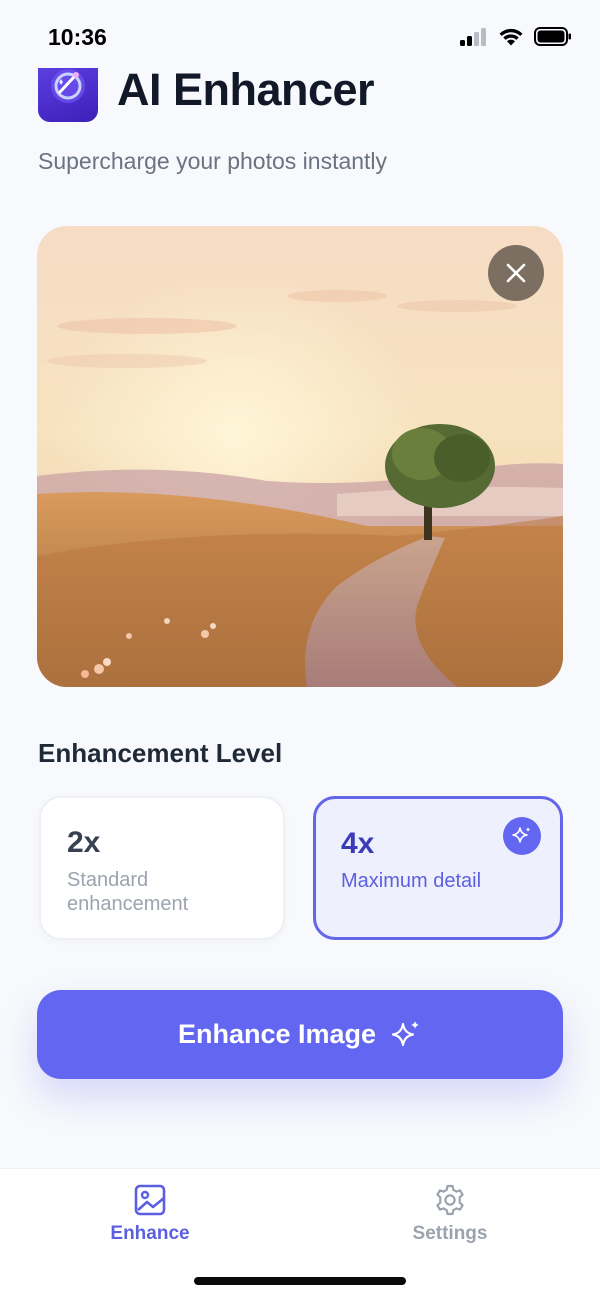 The width and height of the screenshot is (600, 1299). I want to click on tab-settings: Settings, so click(450, 1223).